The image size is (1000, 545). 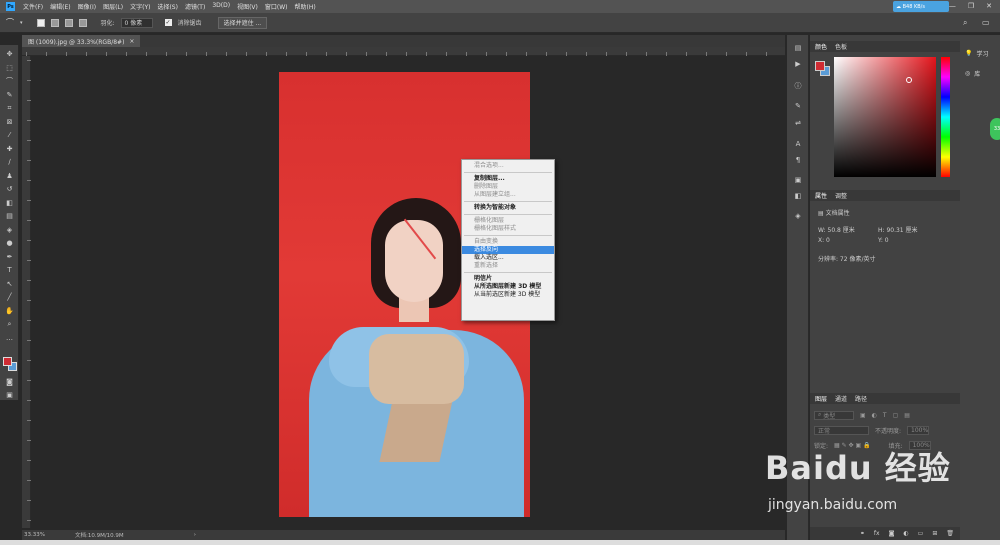 I want to click on tab-properties: 属性, so click(x=821, y=195).